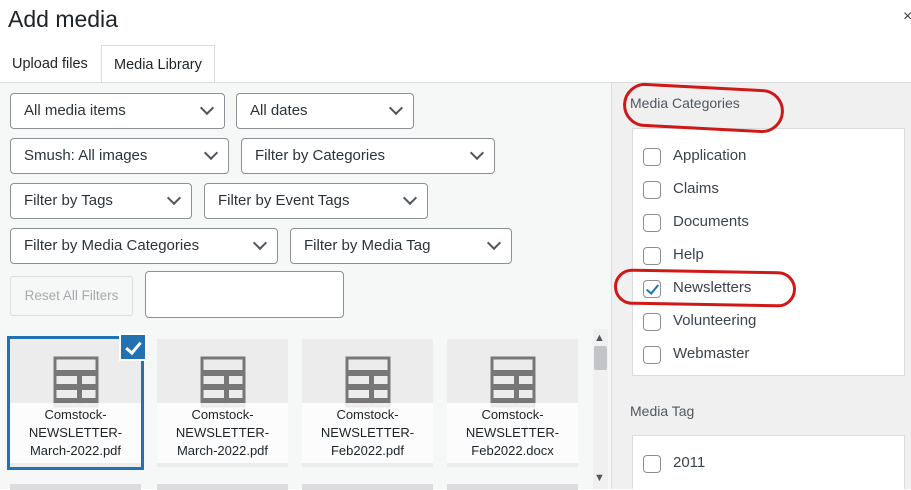  What do you see at coordinates (715, 320) in the screenshot?
I see `category-label: Volunteering` at bounding box center [715, 320].